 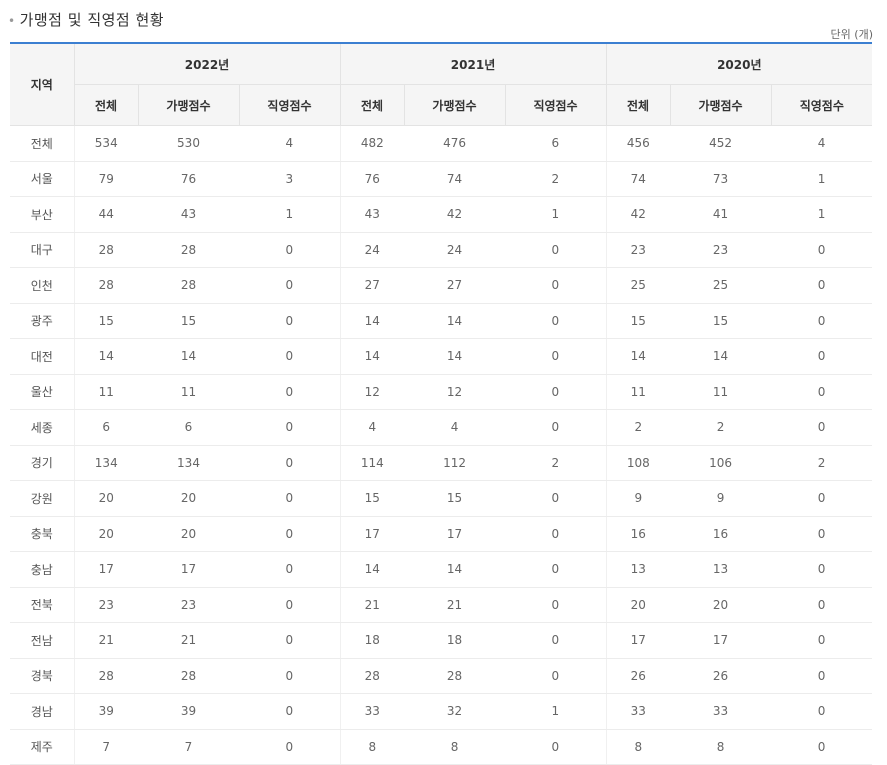 I want to click on table-row: 울산 11 11 0 12 12 0 11 11 0, so click(x=441, y=392).